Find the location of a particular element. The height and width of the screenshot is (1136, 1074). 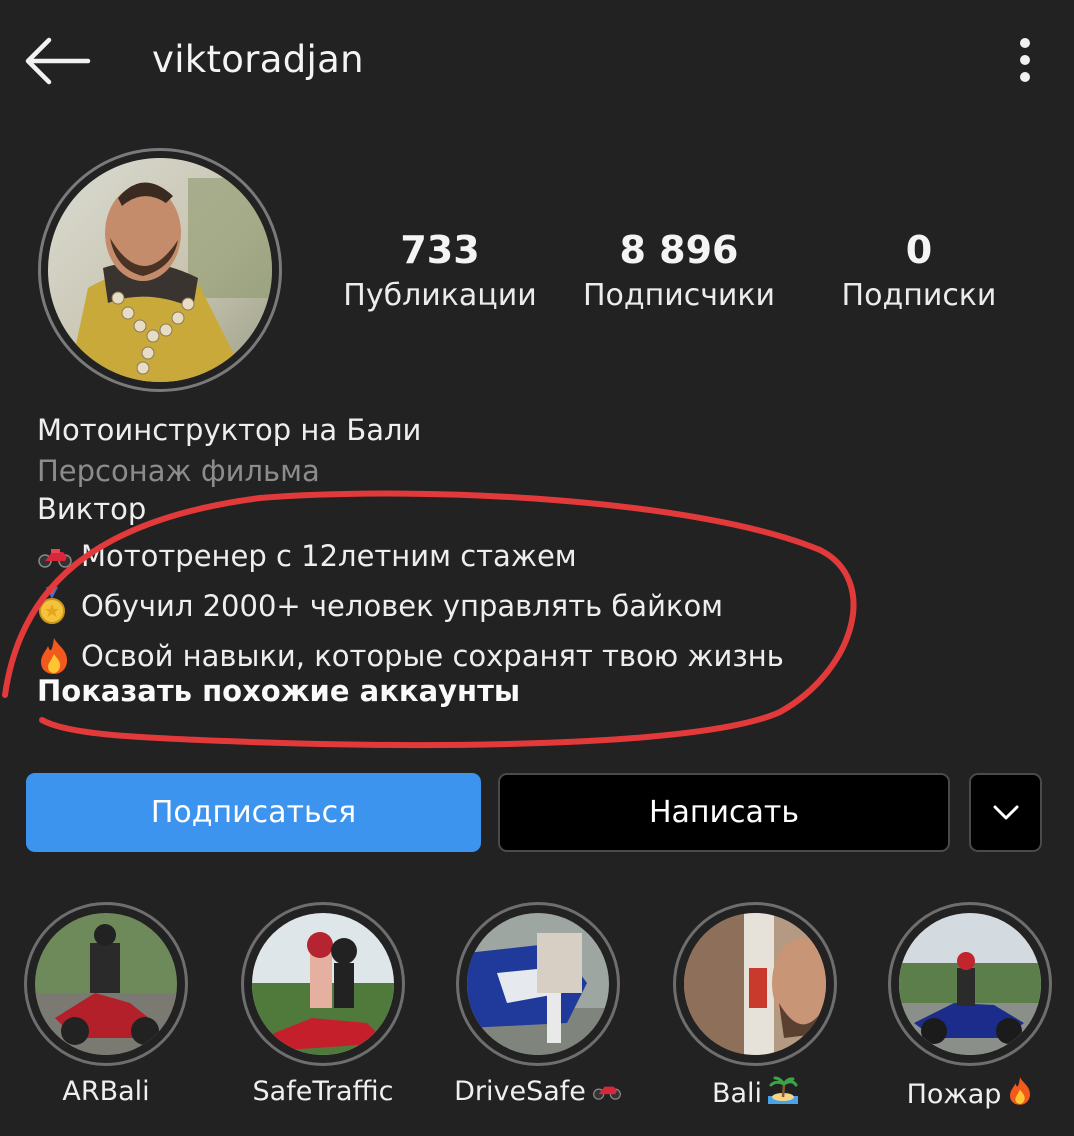

highlight-label: Bali is located at coordinates (737, 1093).